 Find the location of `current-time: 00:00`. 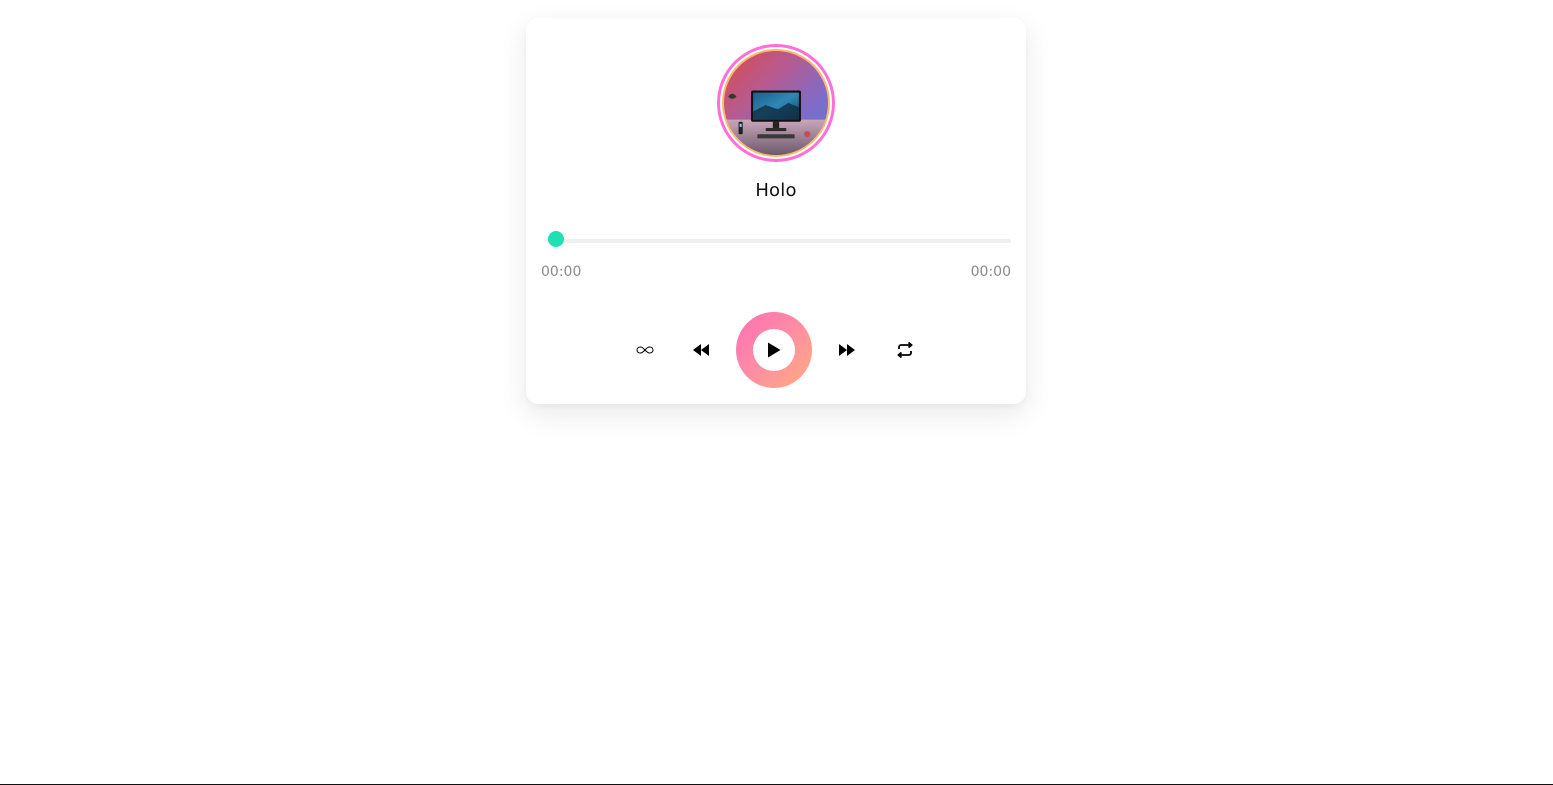

current-time: 00:00 is located at coordinates (561, 272).